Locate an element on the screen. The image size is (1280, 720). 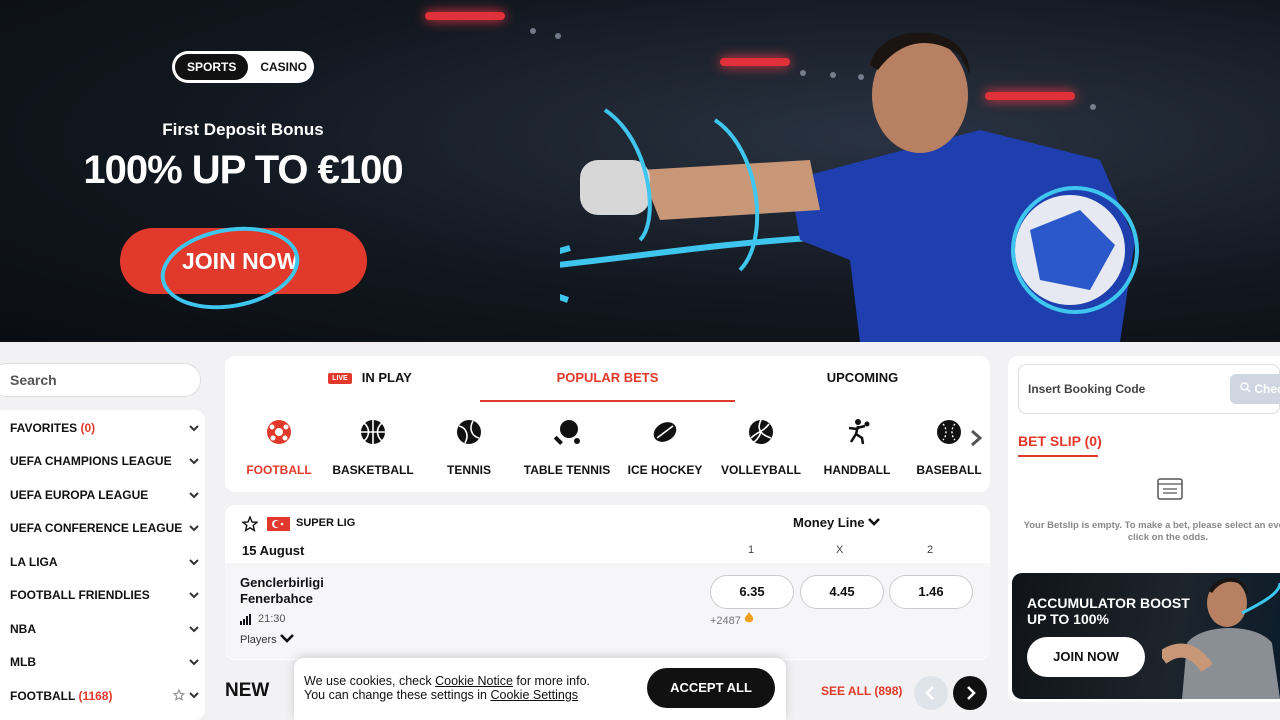
sport-label: BASEBALL is located at coordinates (949, 470).